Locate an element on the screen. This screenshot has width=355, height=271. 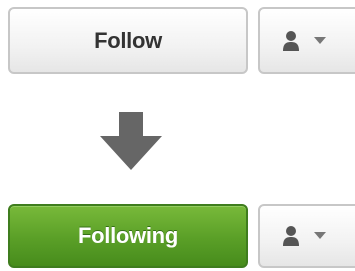
following-button-label: Following is located at coordinates (128, 235).